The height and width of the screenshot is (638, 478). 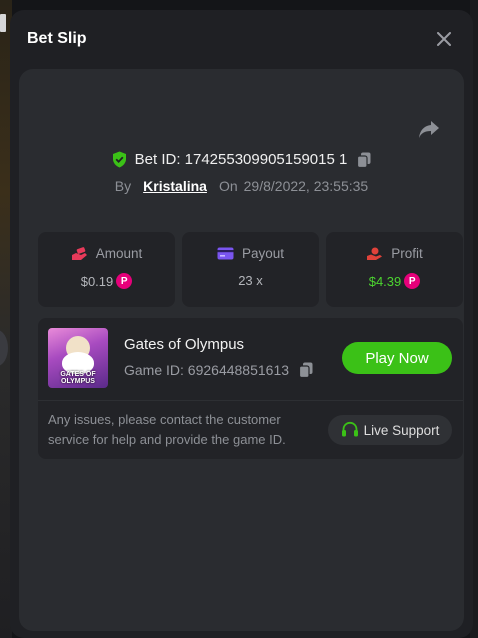 I want to click on background-glyph, so click(x=3, y=23).